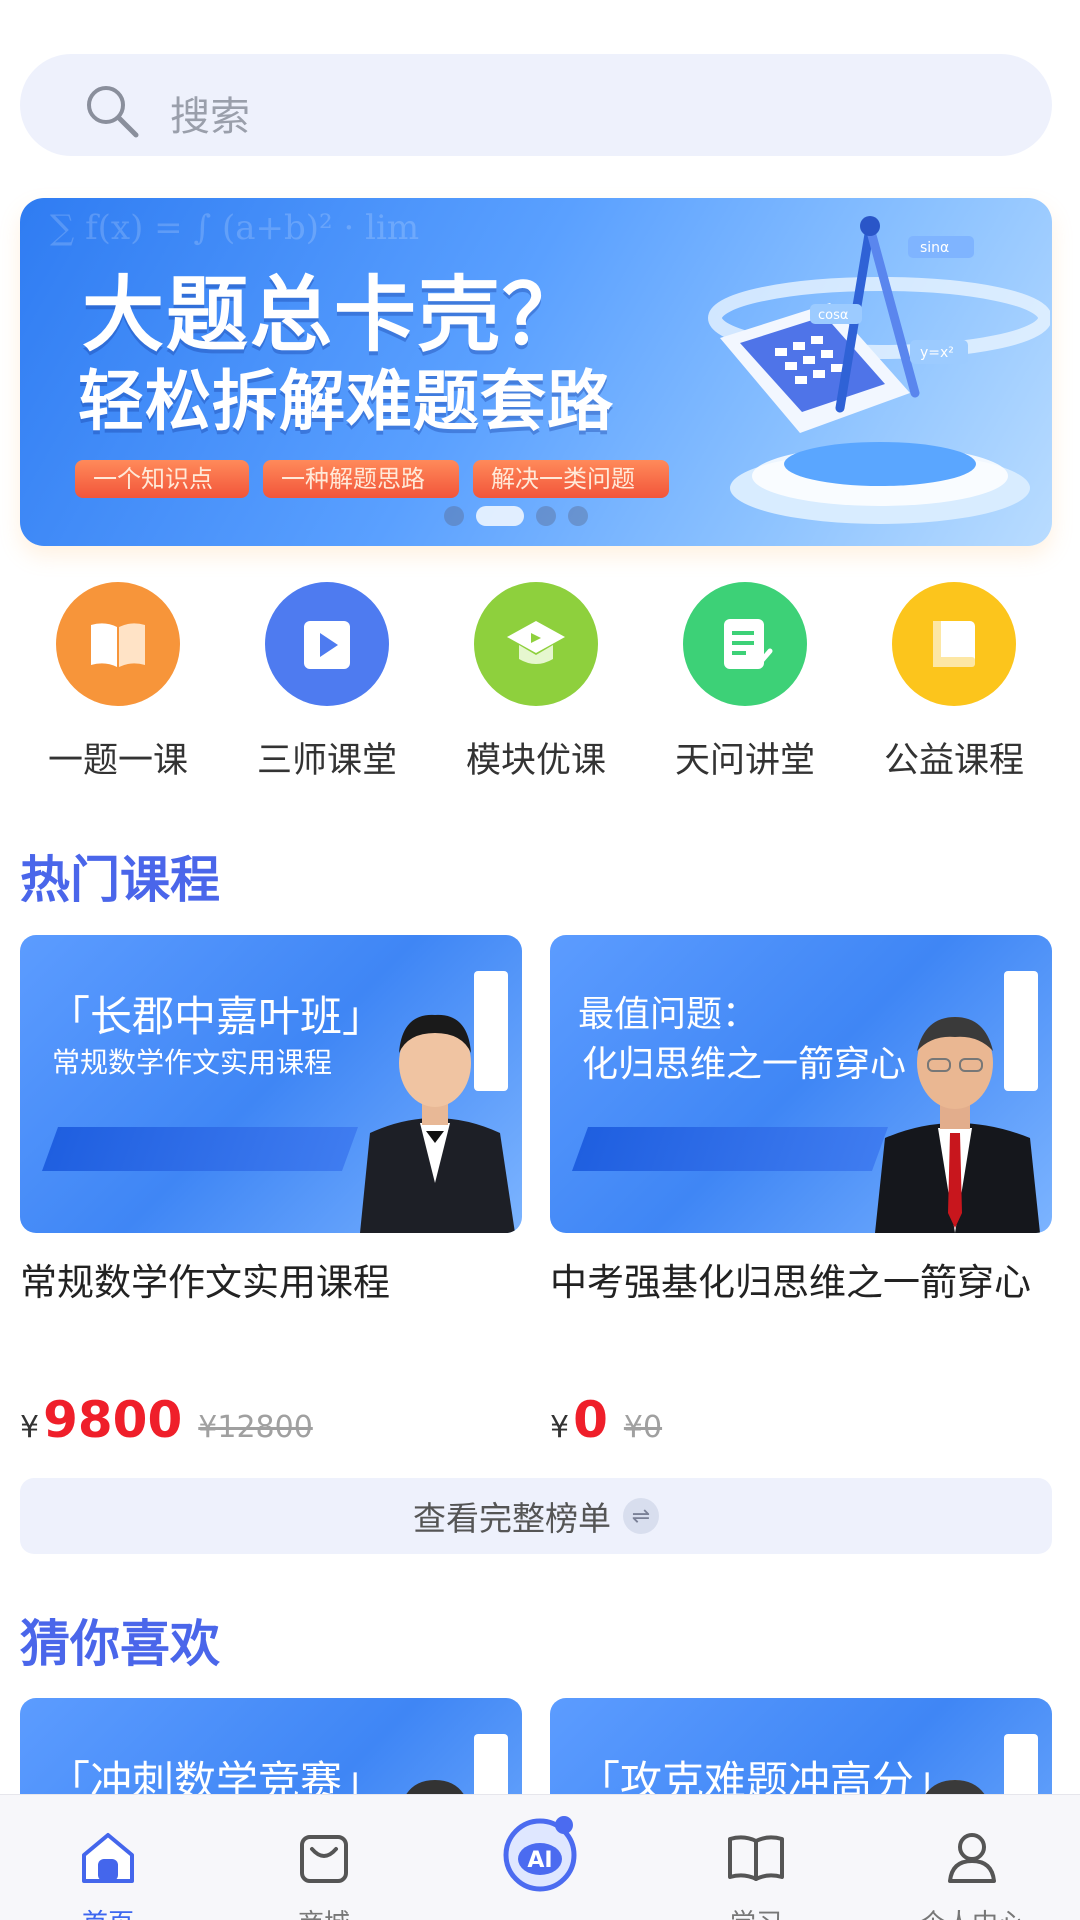 The height and width of the screenshot is (1920, 1080). I want to click on original-price: ¥12800, so click(255, 1427).